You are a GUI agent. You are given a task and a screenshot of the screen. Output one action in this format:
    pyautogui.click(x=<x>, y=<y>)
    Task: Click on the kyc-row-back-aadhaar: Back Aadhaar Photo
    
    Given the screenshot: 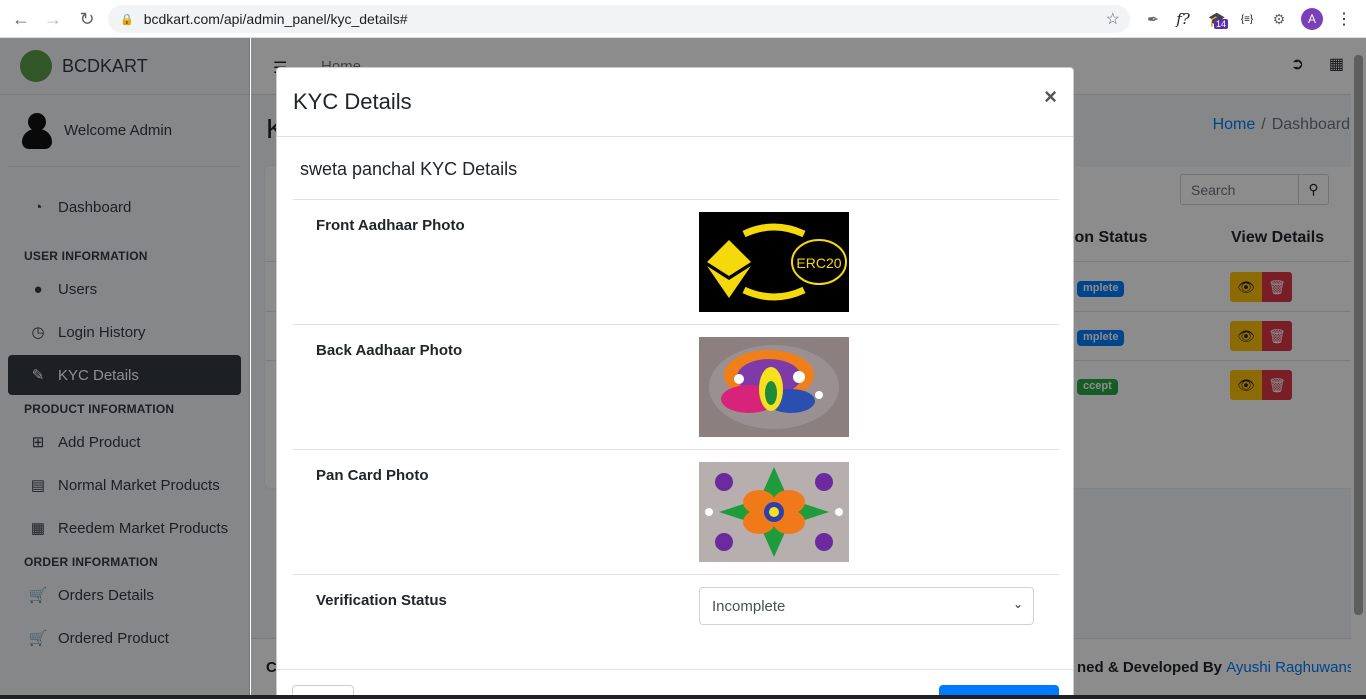 What is the action you would take?
    pyautogui.click(x=676, y=386)
    